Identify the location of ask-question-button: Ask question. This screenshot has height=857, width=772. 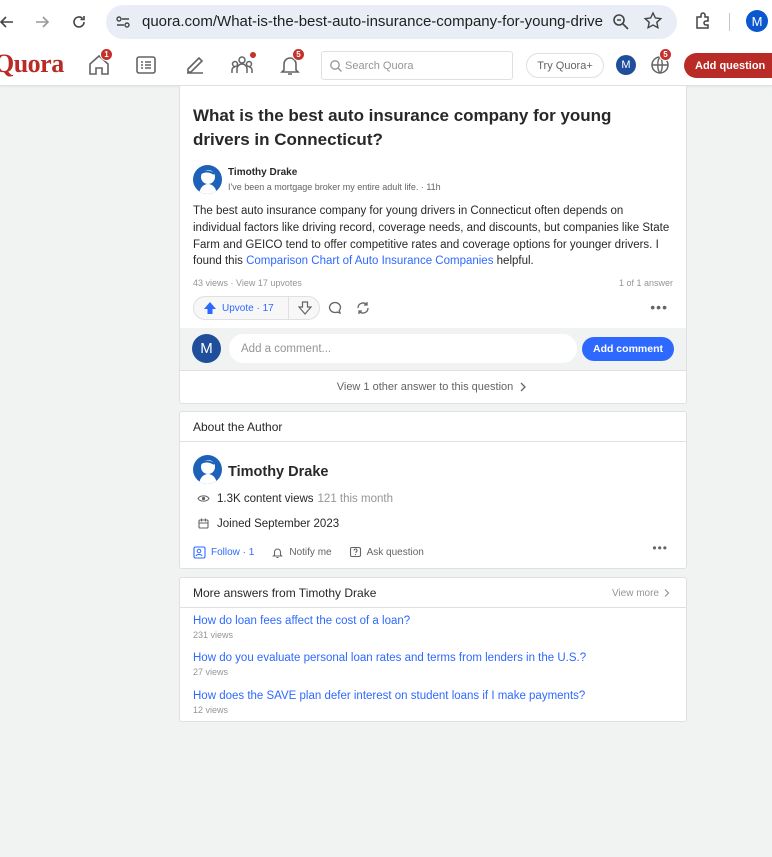
(386, 552).